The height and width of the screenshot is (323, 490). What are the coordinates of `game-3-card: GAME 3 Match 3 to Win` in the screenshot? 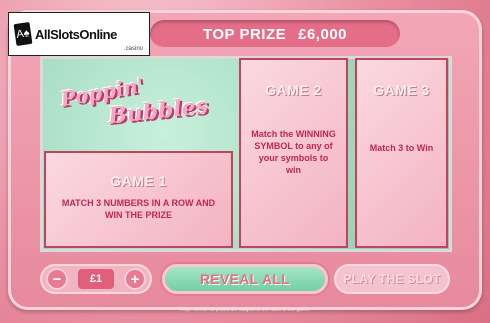 It's located at (401, 153).